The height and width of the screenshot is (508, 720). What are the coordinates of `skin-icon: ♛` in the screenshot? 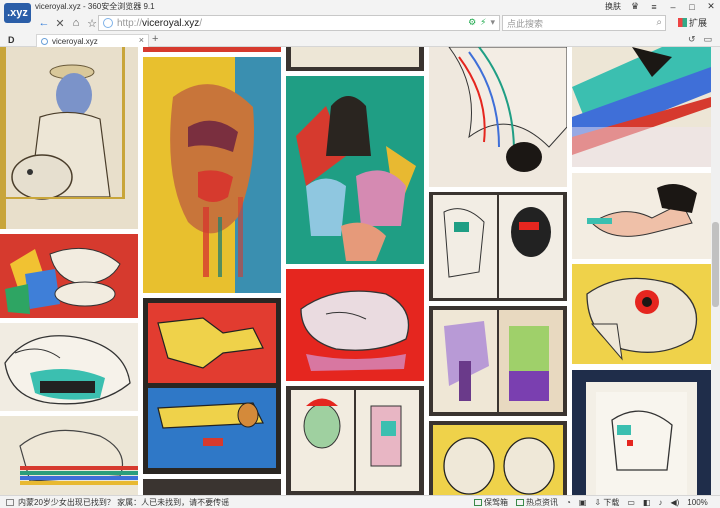 It's located at (635, 6).